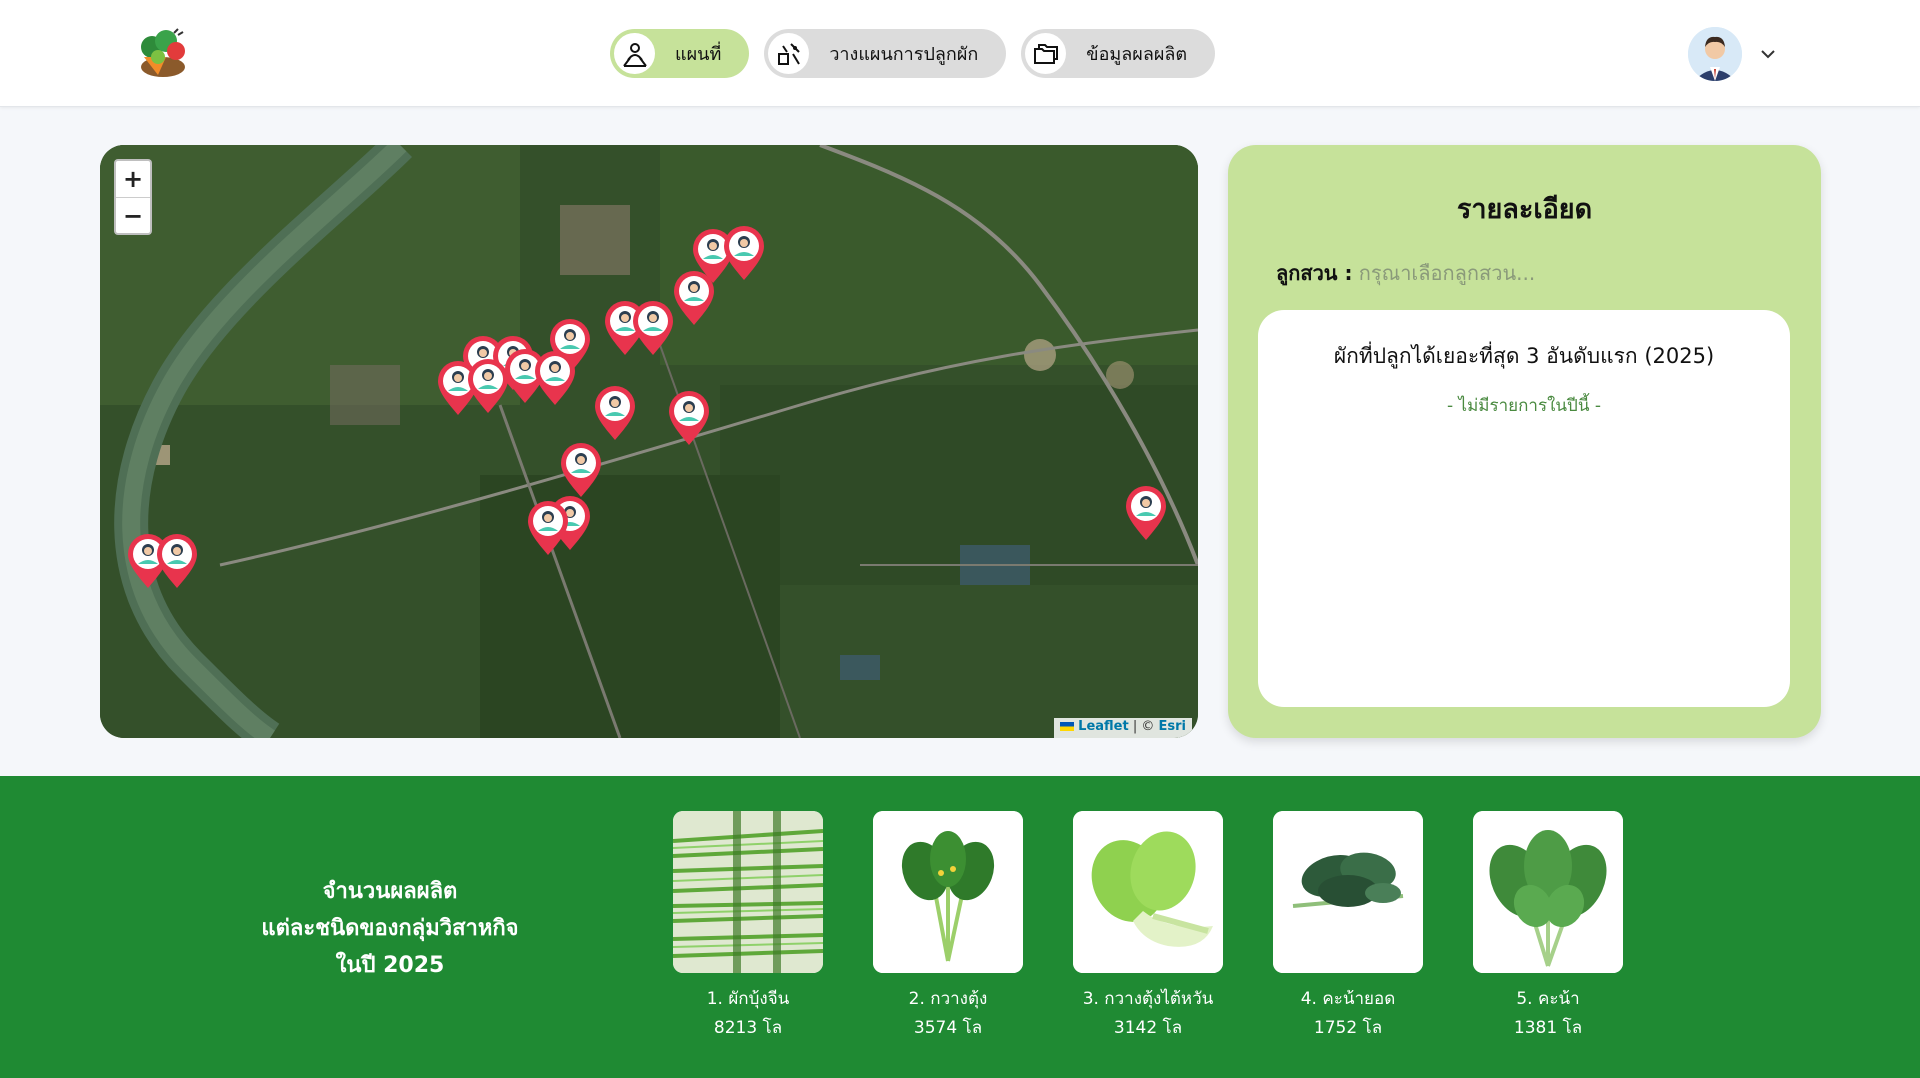  Describe the element at coordinates (1173, 726) in the screenshot. I see `esri-link: Esri` at that location.